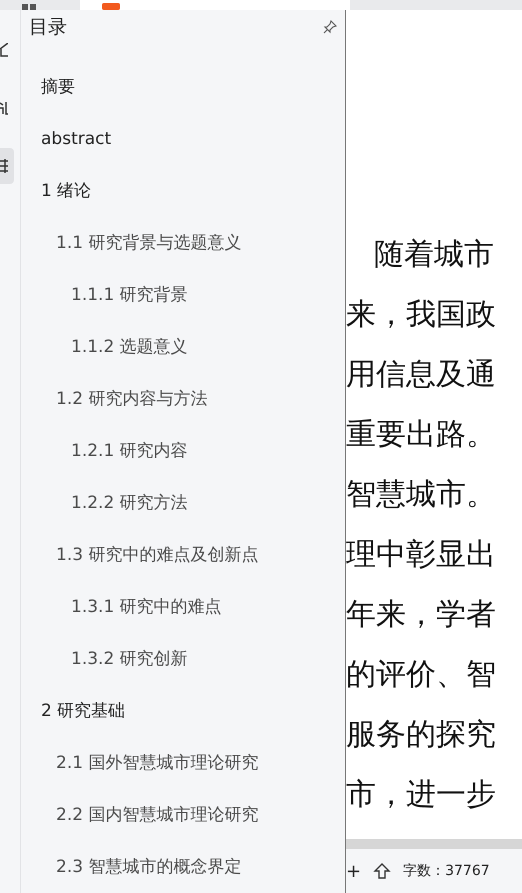 The height and width of the screenshot is (893, 522). I want to click on pin-icon, so click(330, 27).